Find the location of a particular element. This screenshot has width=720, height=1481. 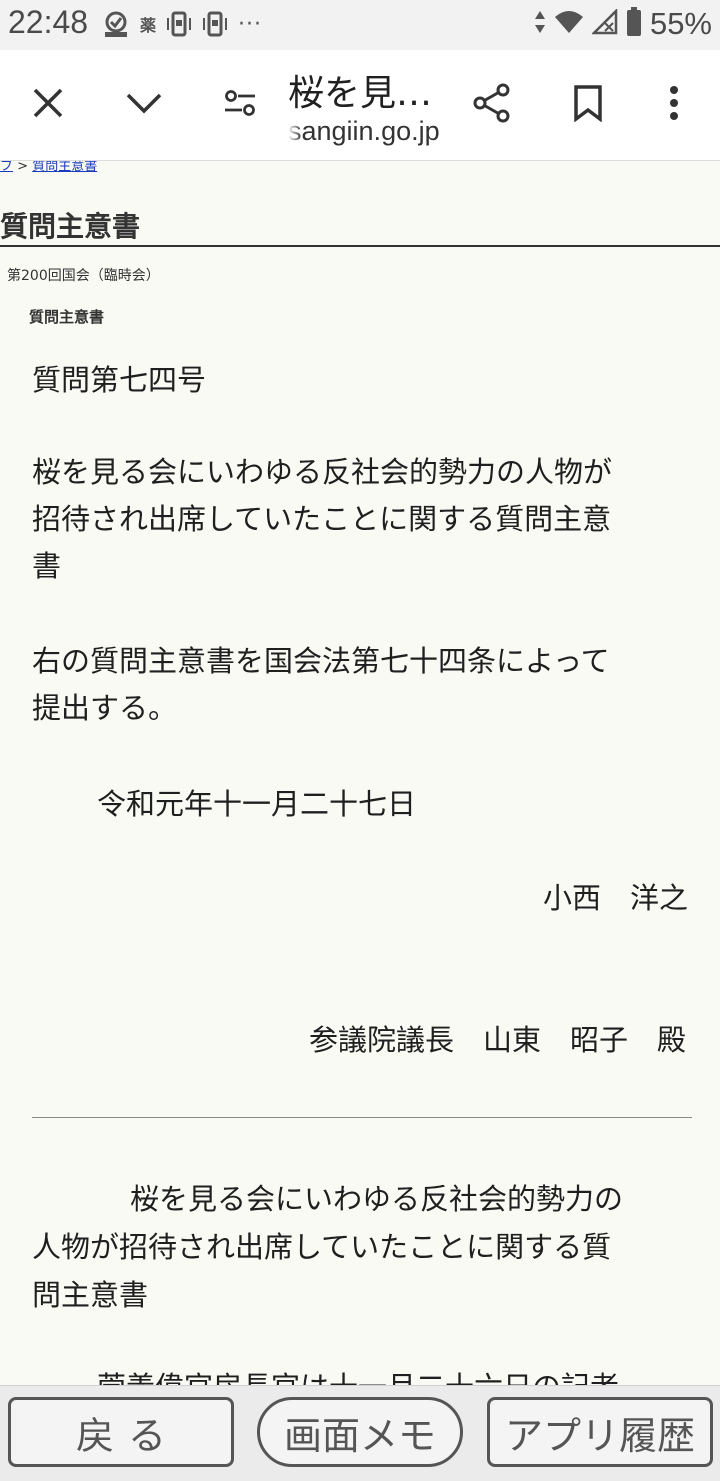

more-options-button is located at coordinates (674, 105).